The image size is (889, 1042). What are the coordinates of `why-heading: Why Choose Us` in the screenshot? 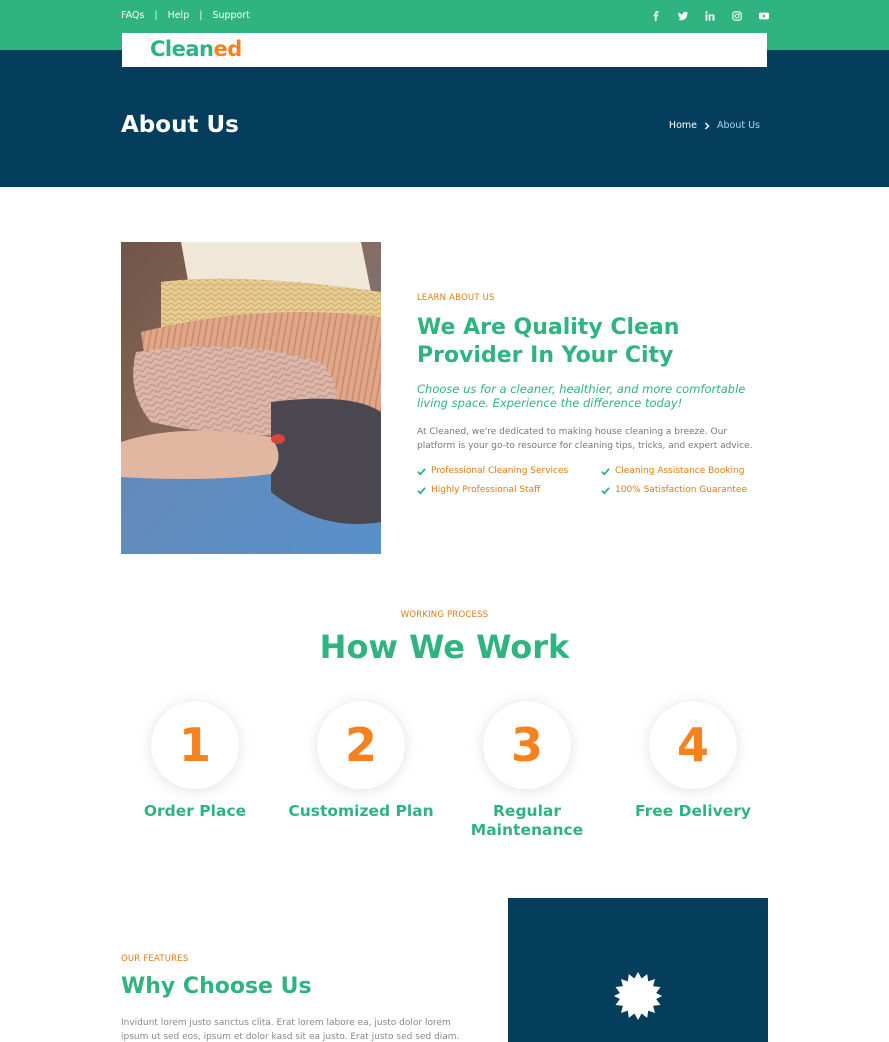 It's located at (216, 986).